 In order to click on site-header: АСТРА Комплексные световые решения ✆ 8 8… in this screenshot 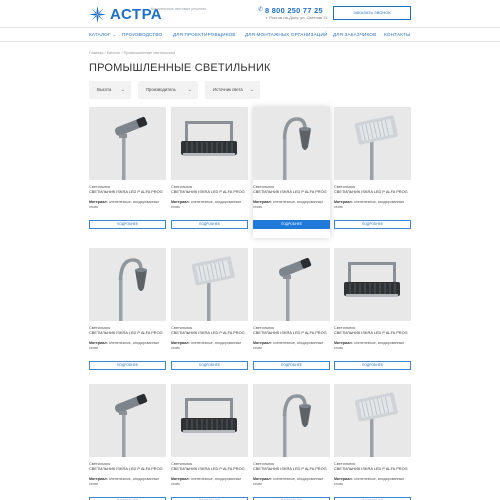, I will do `click(250, 13)`.